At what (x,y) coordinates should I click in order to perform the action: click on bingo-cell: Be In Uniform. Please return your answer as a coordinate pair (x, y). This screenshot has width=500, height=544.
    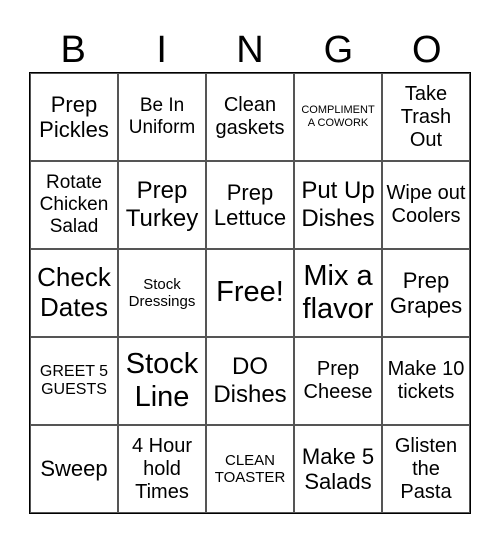
    Looking at the image, I should click on (162, 117).